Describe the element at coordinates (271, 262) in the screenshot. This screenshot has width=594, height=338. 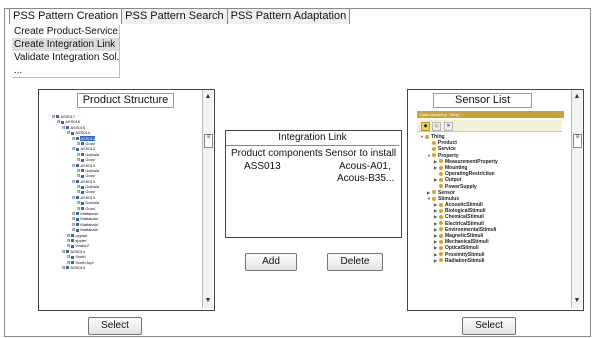
I see `add-button: Add` at that location.